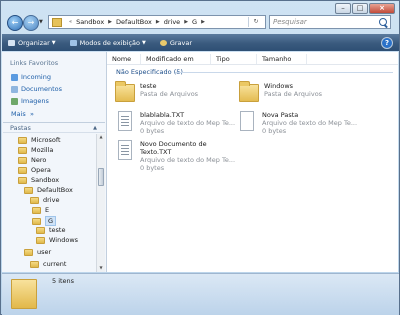  Describe the element at coordinates (255, 22) in the screenshot. I see `refresh-icon: ↻` at that location.